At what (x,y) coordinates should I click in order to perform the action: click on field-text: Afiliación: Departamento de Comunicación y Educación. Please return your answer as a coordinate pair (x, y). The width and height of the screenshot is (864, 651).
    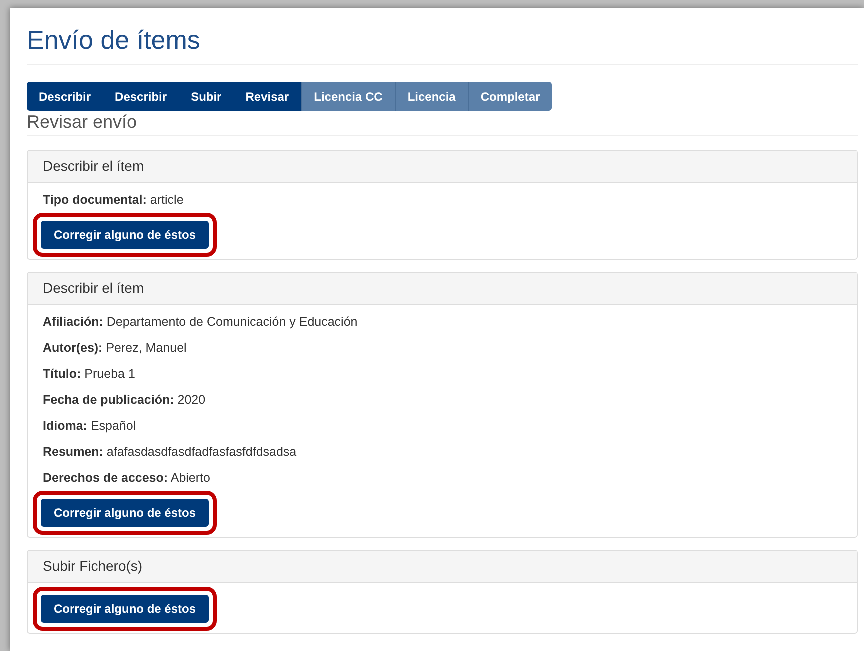
    Looking at the image, I should click on (200, 322).